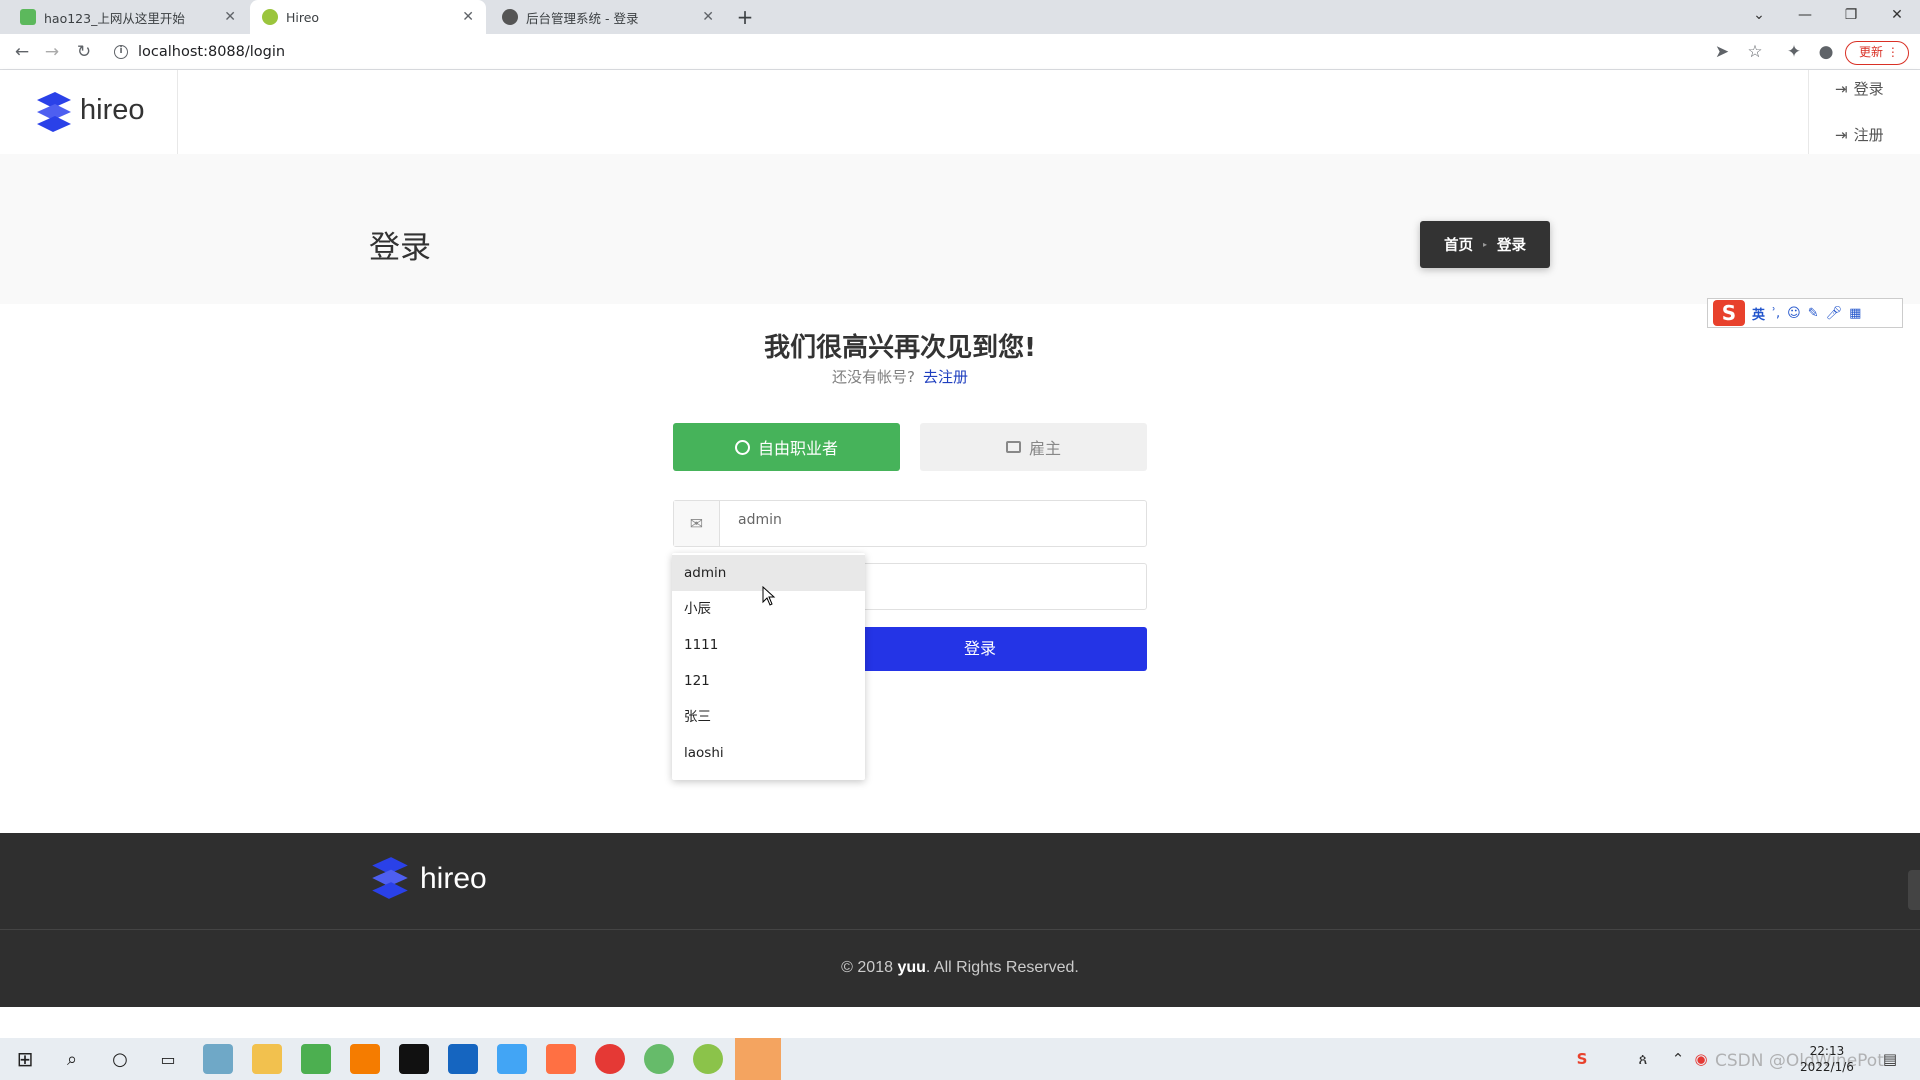  What do you see at coordinates (1869, 88) in the screenshot?
I see `header-login-label: 登录` at bounding box center [1869, 88].